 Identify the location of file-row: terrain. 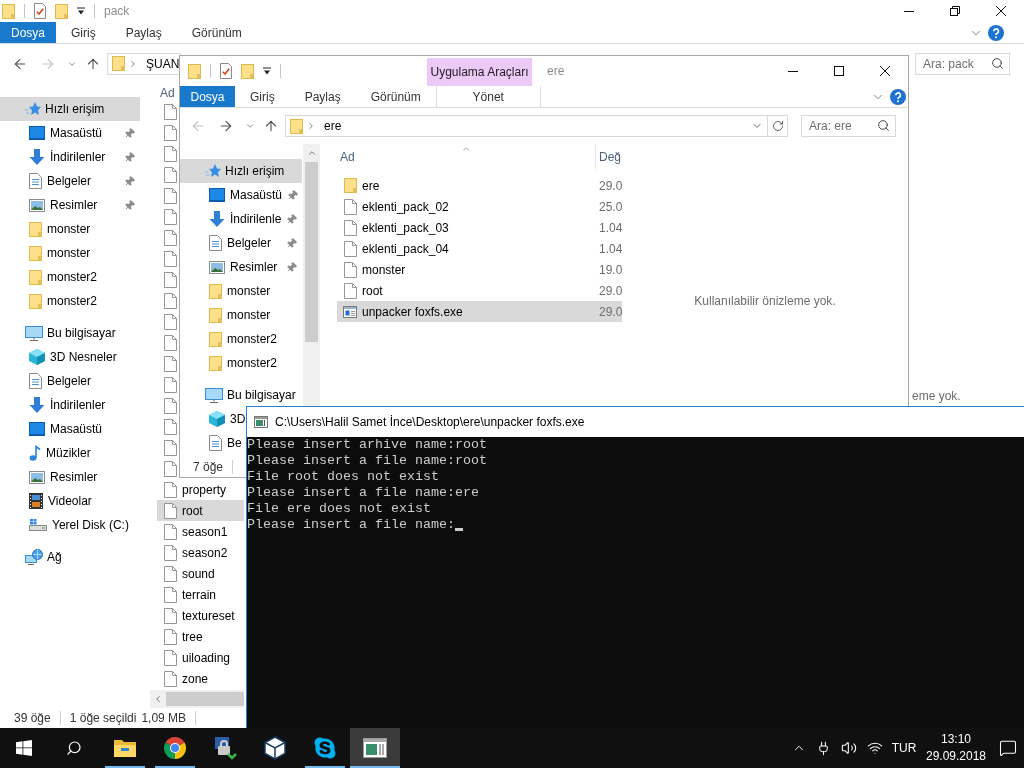
(200, 594).